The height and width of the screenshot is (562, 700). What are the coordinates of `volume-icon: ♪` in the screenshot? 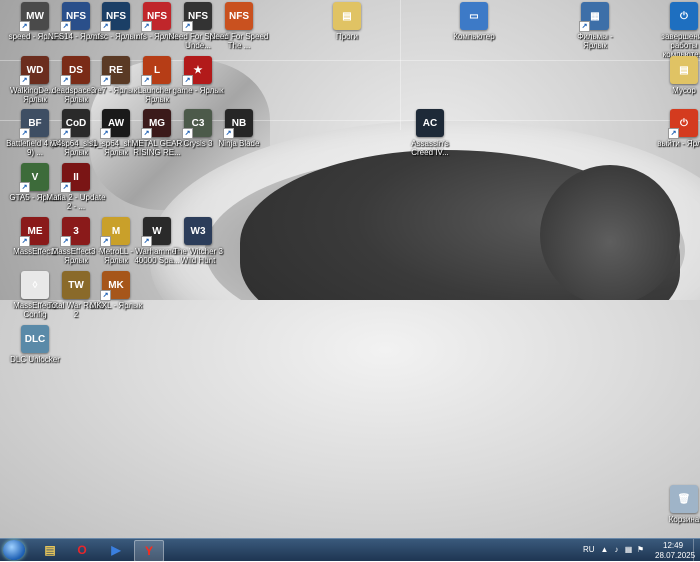 It's located at (616, 549).